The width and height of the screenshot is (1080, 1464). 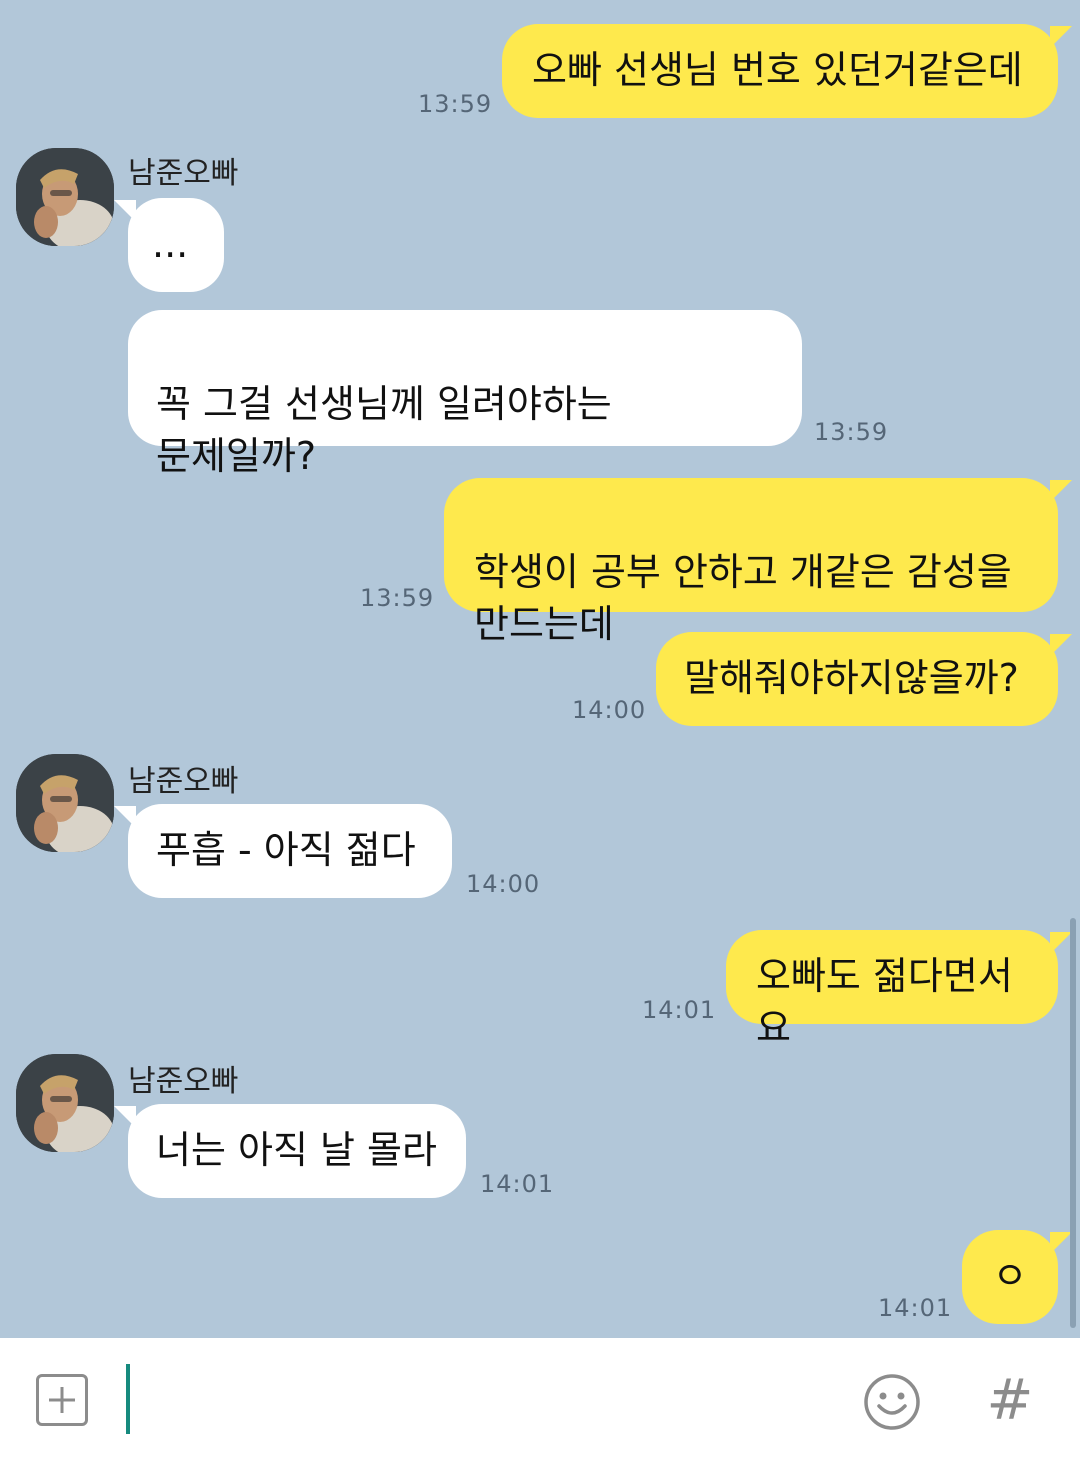 What do you see at coordinates (296, 1150) in the screenshot?
I see `message-text: 너는 아직 날 몰라` at bounding box center [296, 1150].